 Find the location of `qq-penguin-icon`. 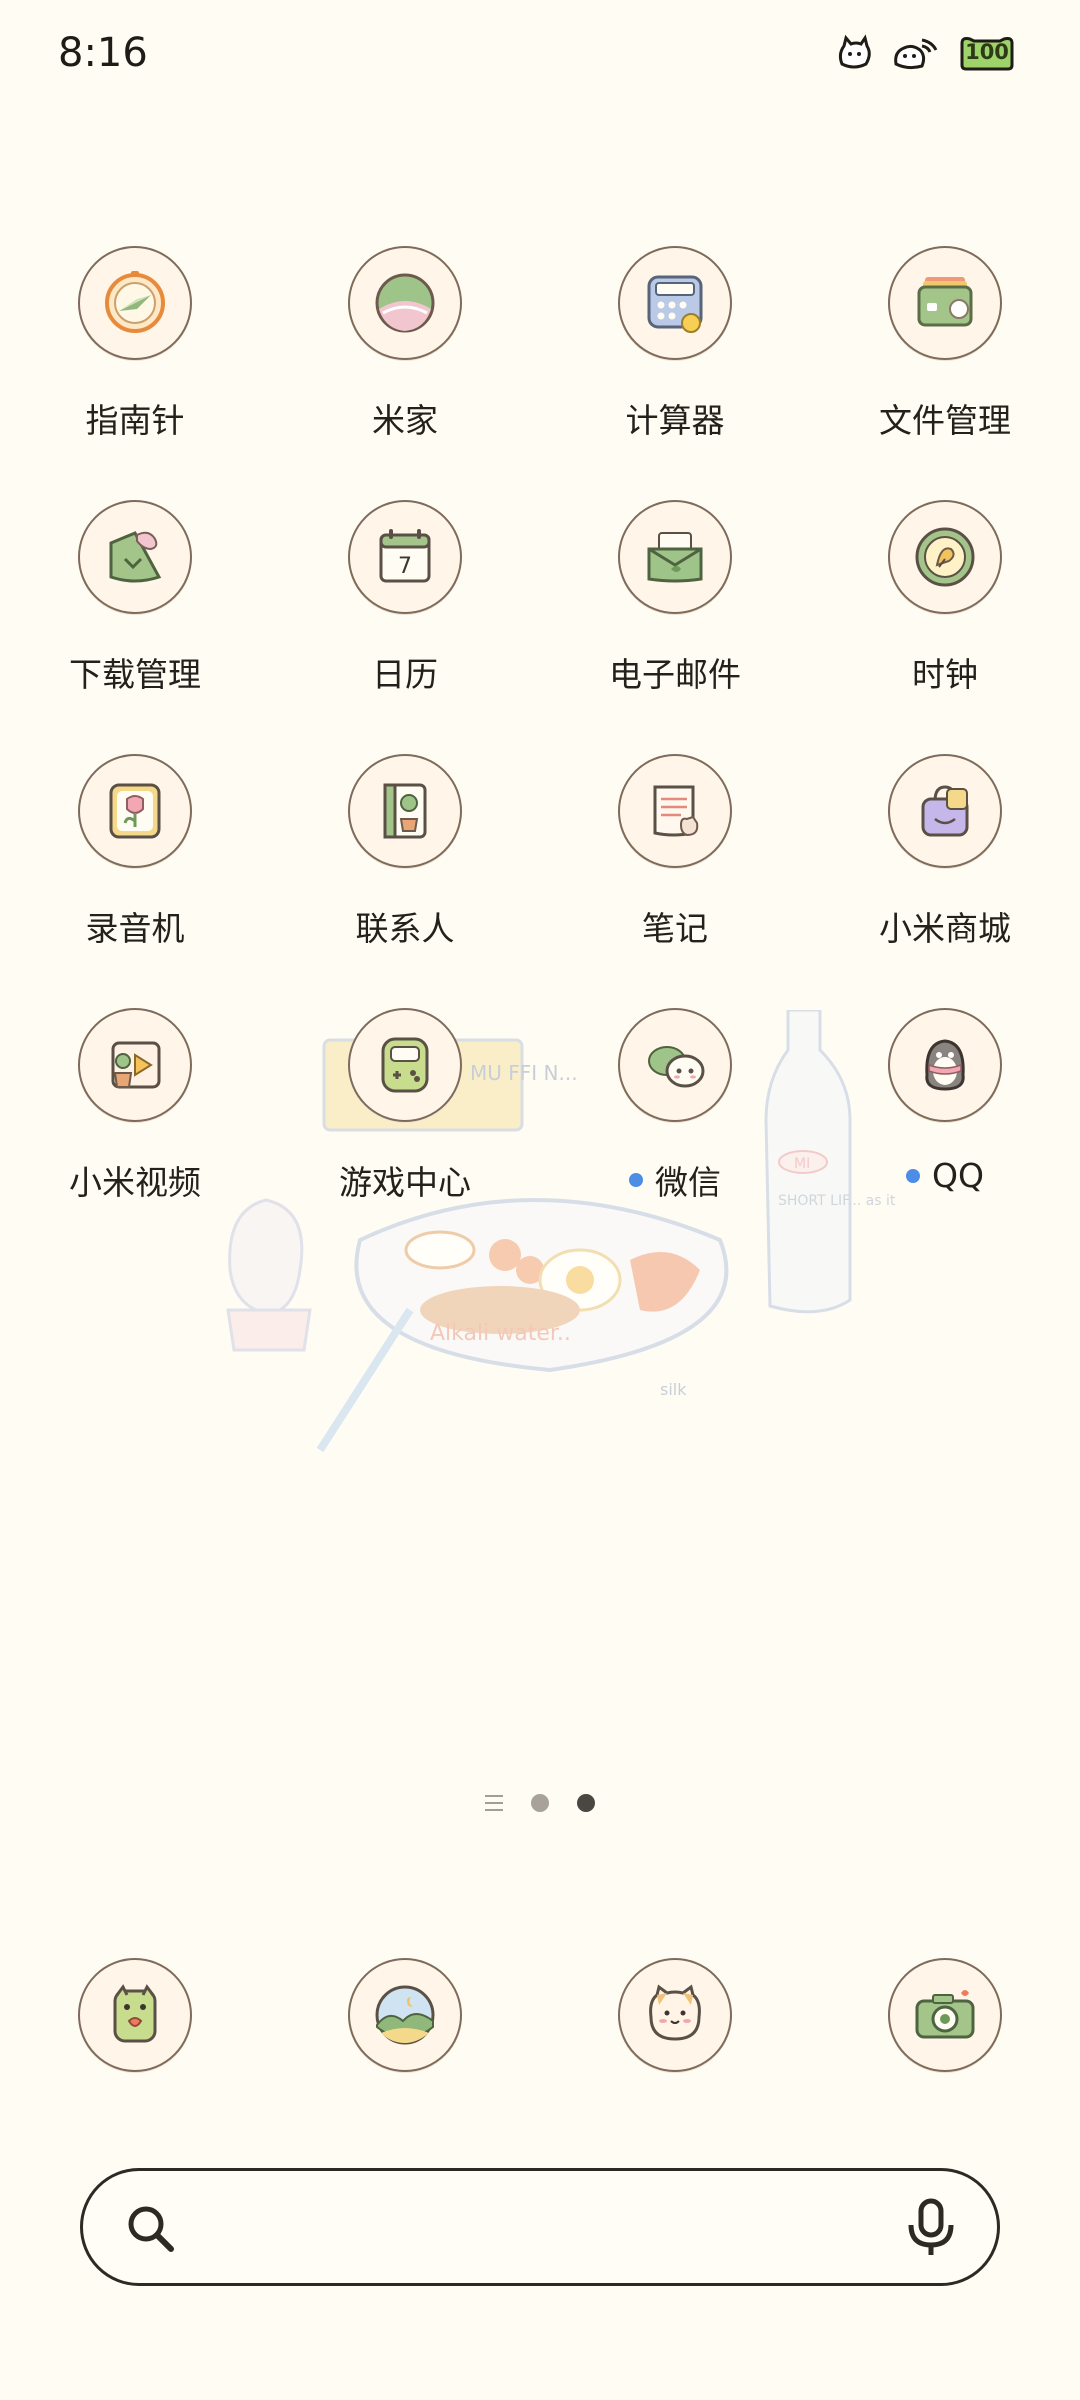

qq-penguin-icon is located at coordinates (945, 1065).